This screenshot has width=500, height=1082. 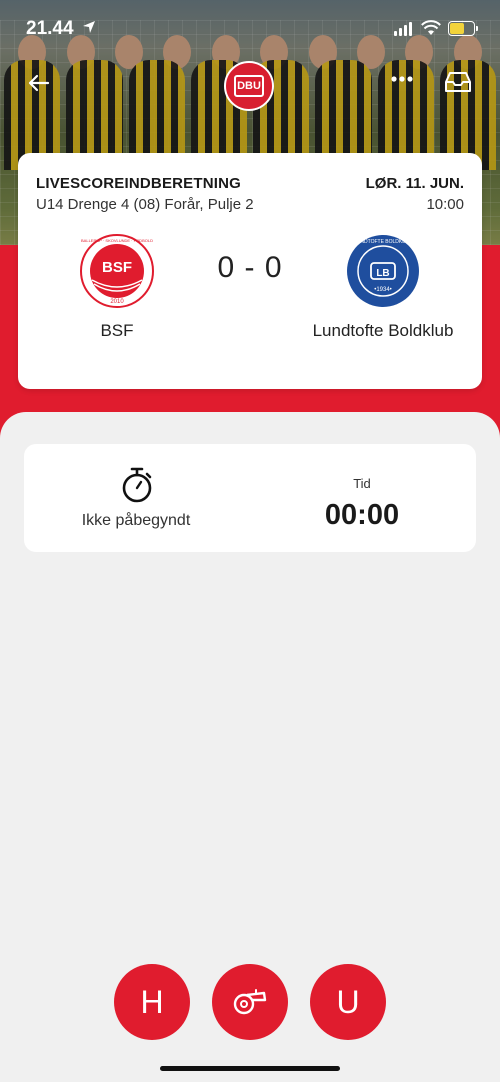 I want to click on cellular-signal-icon, so click(x=403, y=29).